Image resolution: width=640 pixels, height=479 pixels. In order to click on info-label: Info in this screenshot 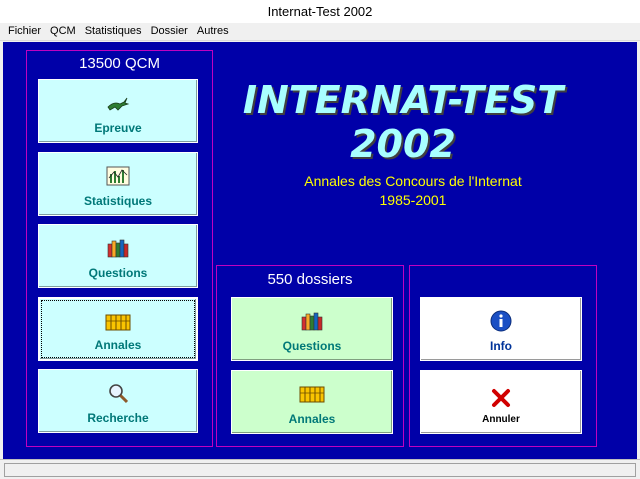, I will do `click(501, 346)`.